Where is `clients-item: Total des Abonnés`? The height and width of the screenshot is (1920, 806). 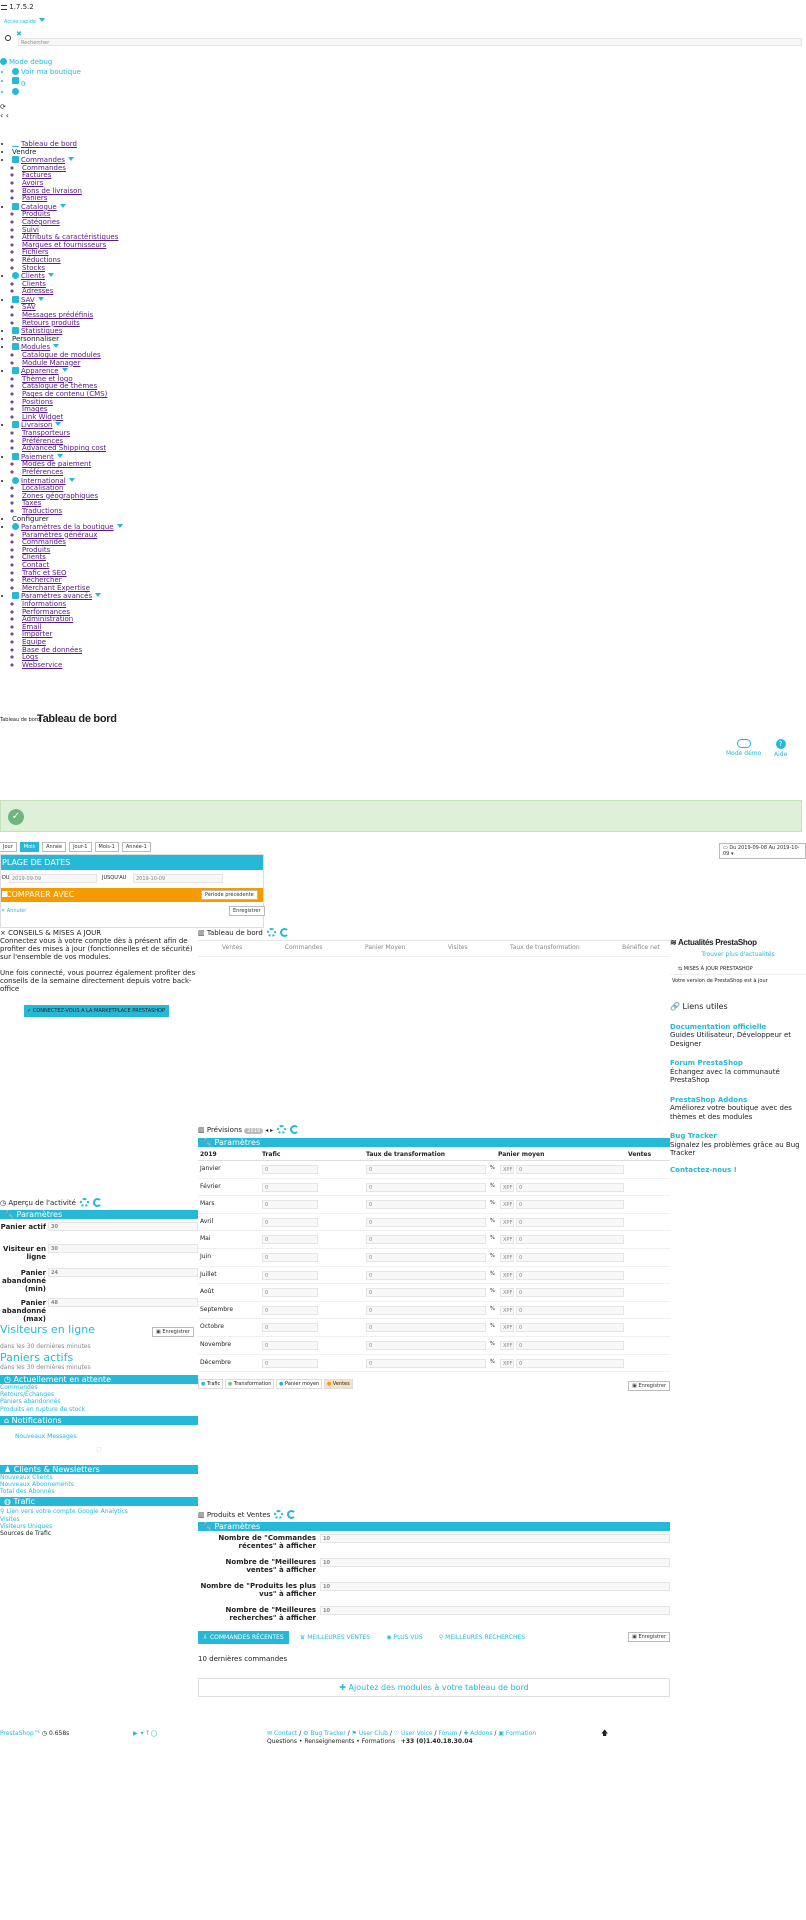
clients-item: Total des Abonnés is located at coordinates (99, 1491).